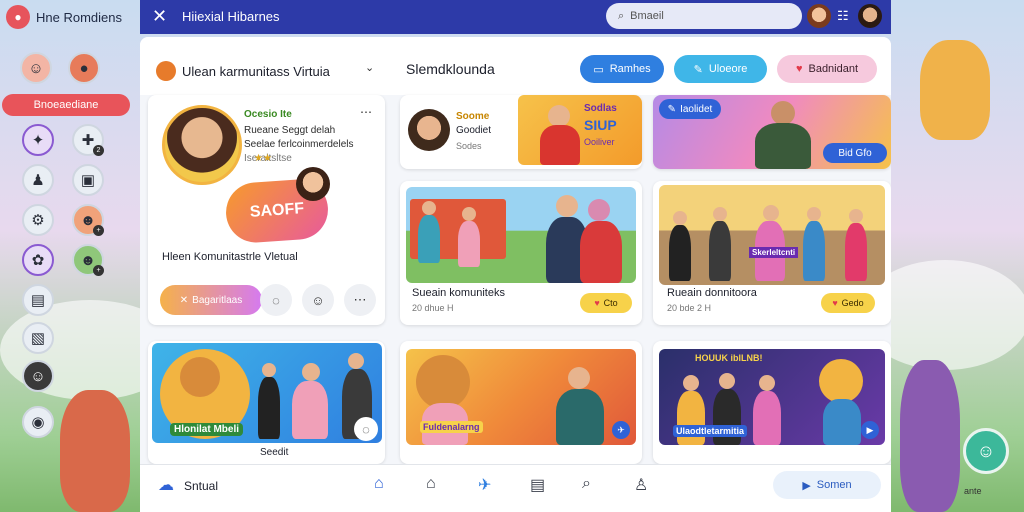  What do you see at coordinates (710, 431) in the screenshot?
I see `card-overlay-text: Ulaodtletarmitia` at bounding box center [710, 431].